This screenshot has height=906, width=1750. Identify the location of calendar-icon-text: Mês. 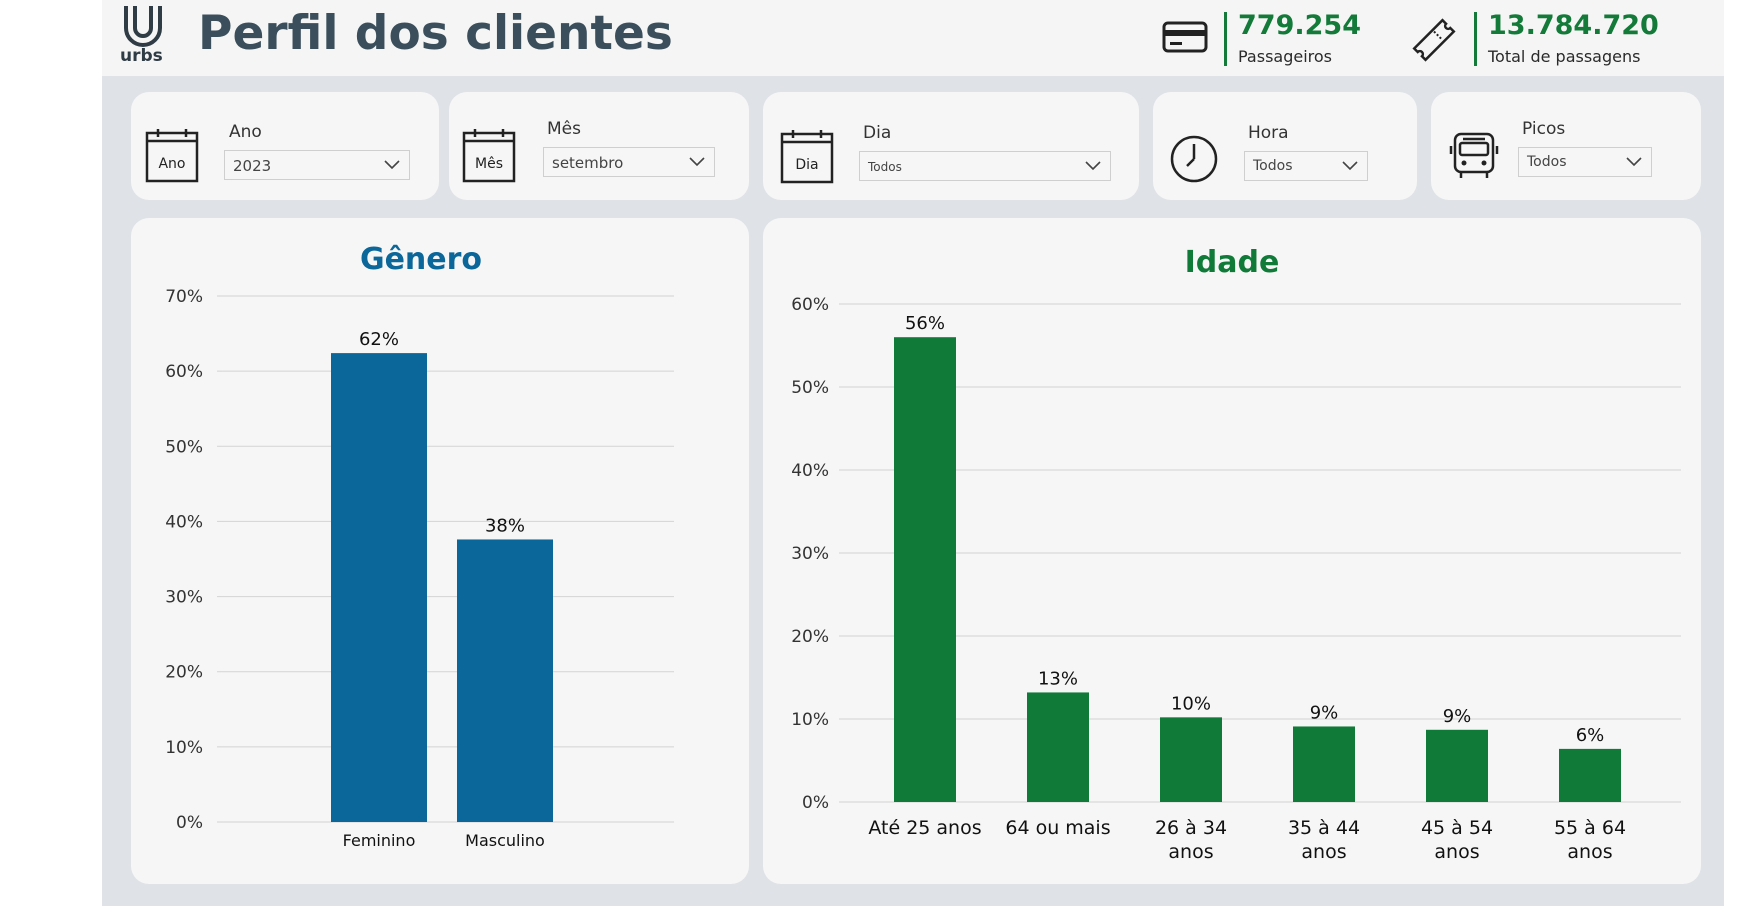
(489, 164).